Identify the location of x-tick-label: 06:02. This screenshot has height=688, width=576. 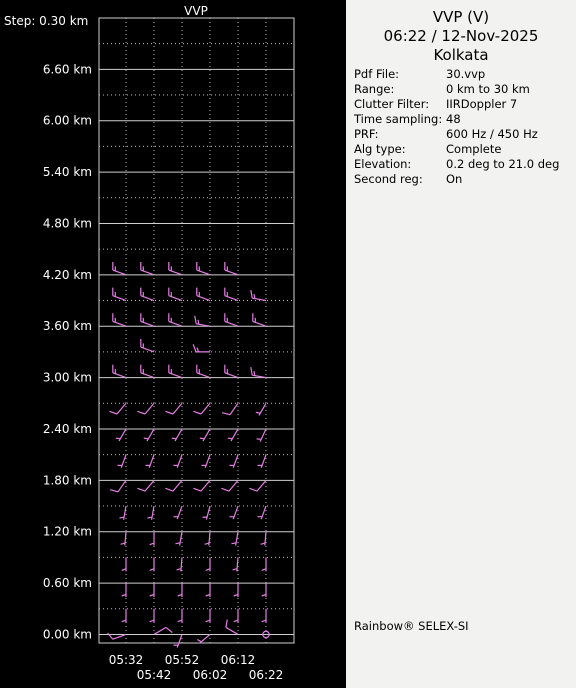
(210, 675).